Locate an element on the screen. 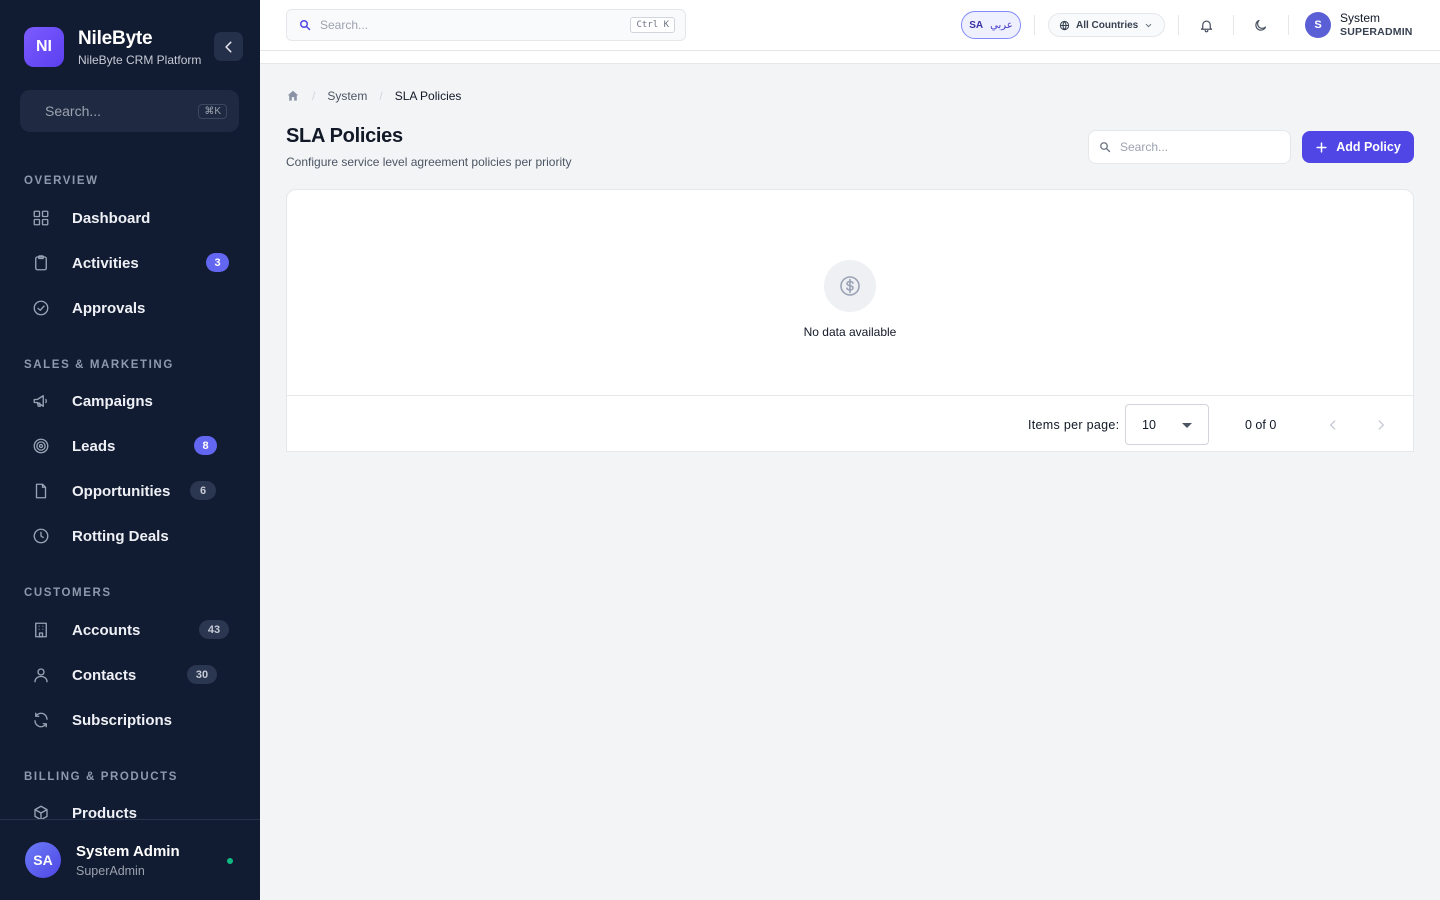  sidebar-item-label: Contacts is located at coordinates (104, 675).